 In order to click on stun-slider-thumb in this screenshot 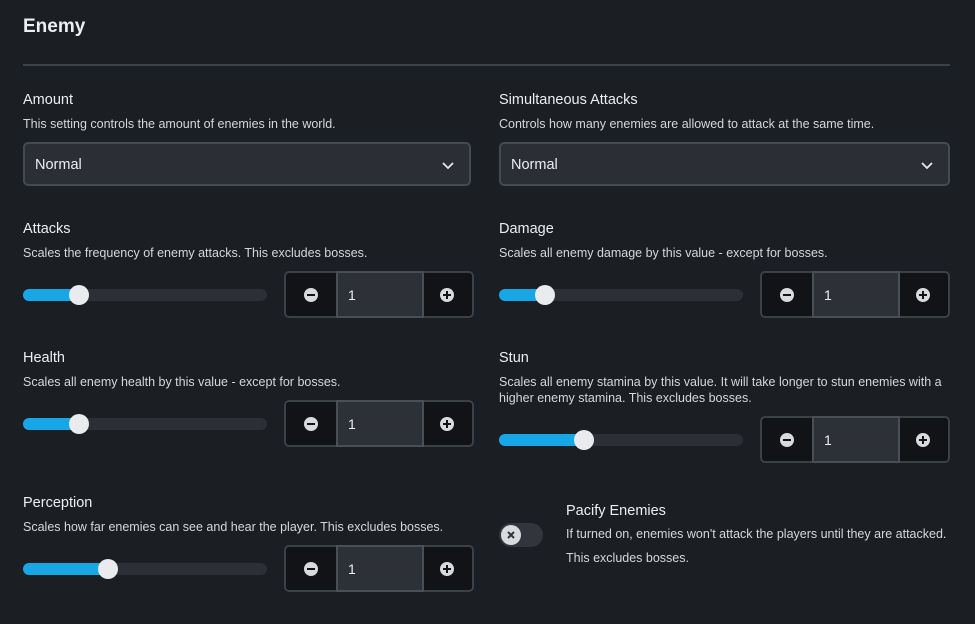, I will do `click(584, 440)`.